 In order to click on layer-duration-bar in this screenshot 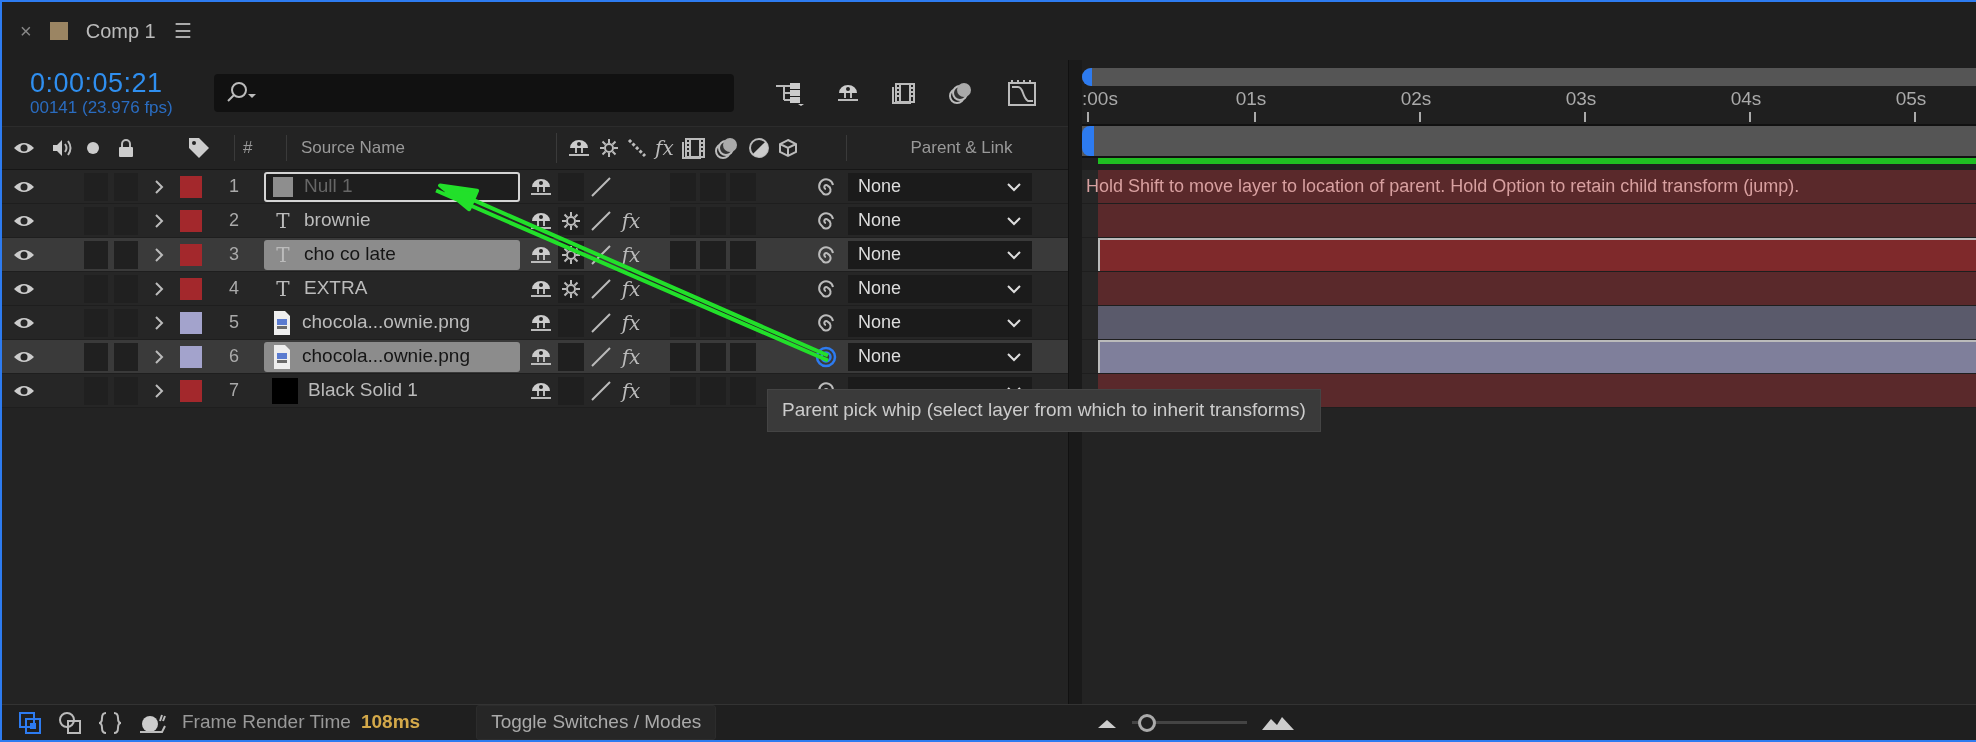, I will do `click(1537, 254)`.